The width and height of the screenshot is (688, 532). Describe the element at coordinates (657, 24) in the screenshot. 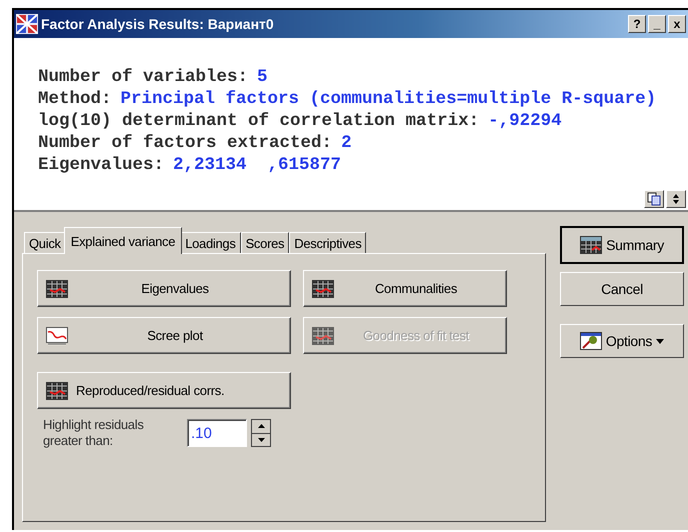

I see `minimize-button: _` at that location.